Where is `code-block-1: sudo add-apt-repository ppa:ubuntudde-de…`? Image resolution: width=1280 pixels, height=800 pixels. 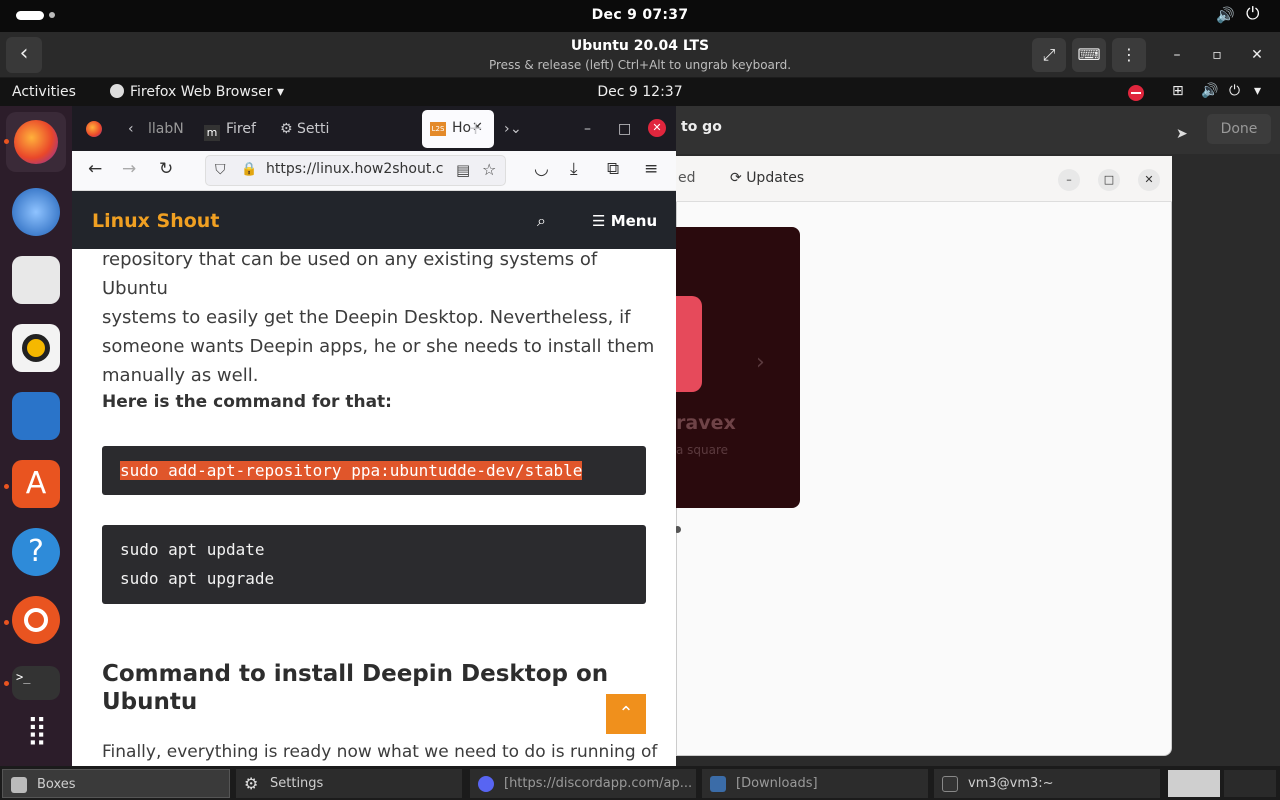
code-block-1: sudo add-apt-repository ppa:ubuntudde-de… is located at coordinates (374, 470).